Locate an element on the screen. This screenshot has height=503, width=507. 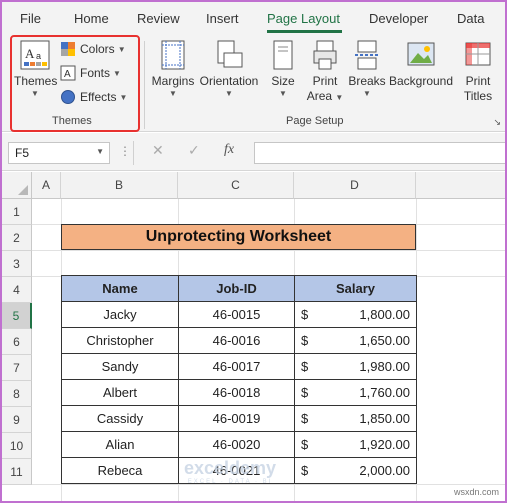
name-cell: Albert is located at coordinates (120, 392).